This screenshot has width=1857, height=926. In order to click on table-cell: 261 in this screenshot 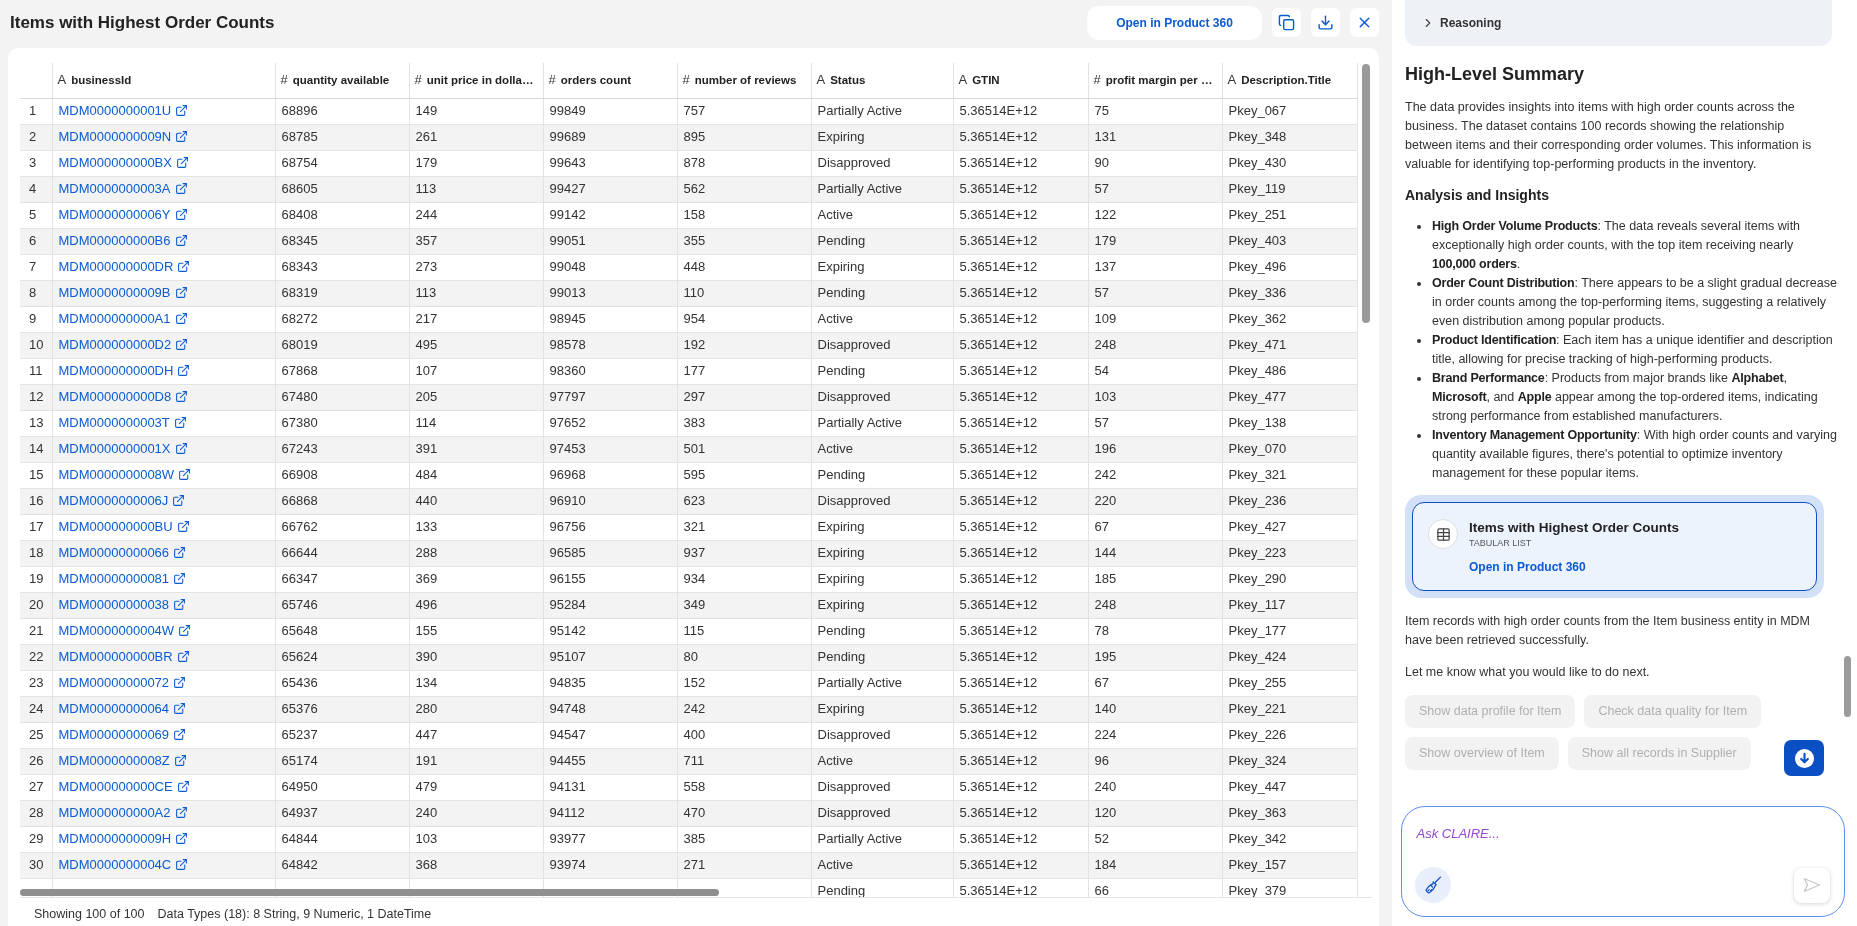, I will do `click(476, 137)`.